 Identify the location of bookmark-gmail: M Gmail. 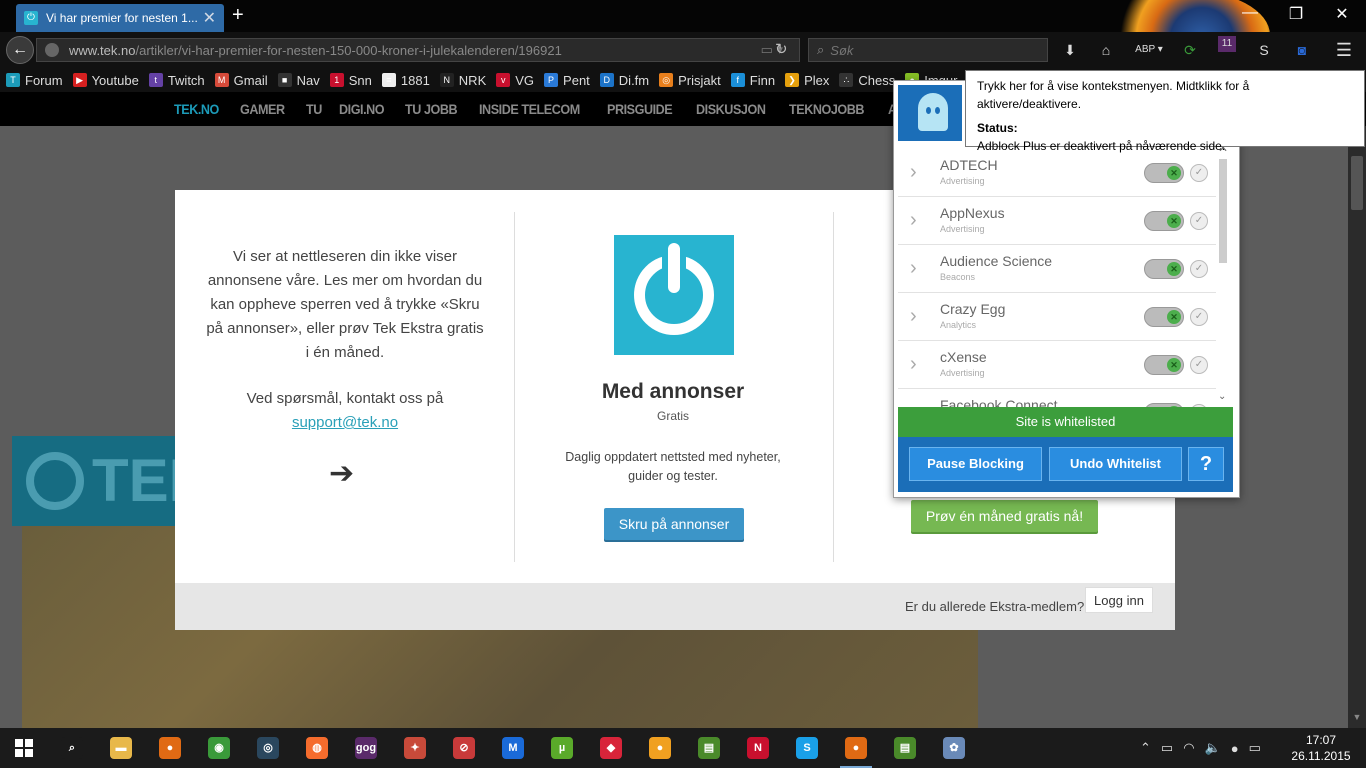
(241, 80).